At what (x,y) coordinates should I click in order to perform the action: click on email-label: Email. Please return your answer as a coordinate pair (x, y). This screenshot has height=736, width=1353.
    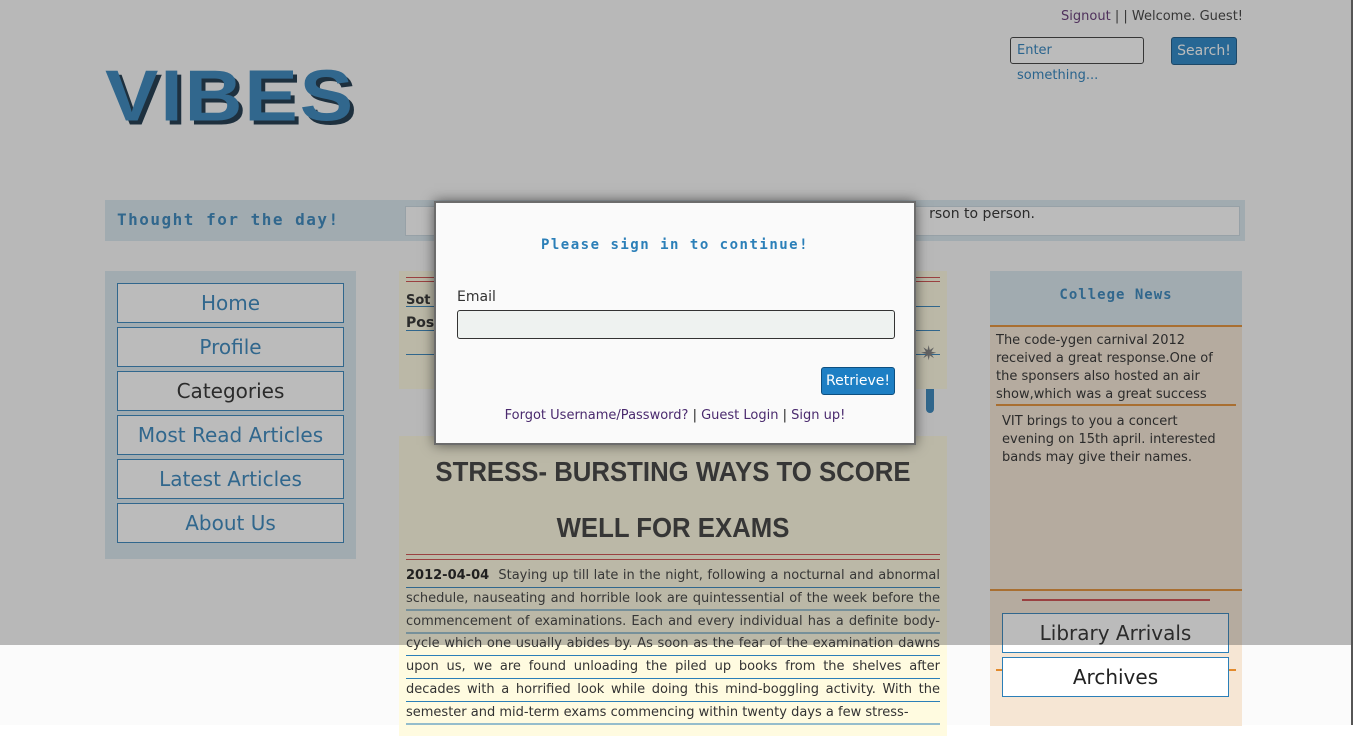
    Looking at the image, I should click on (476, 297).